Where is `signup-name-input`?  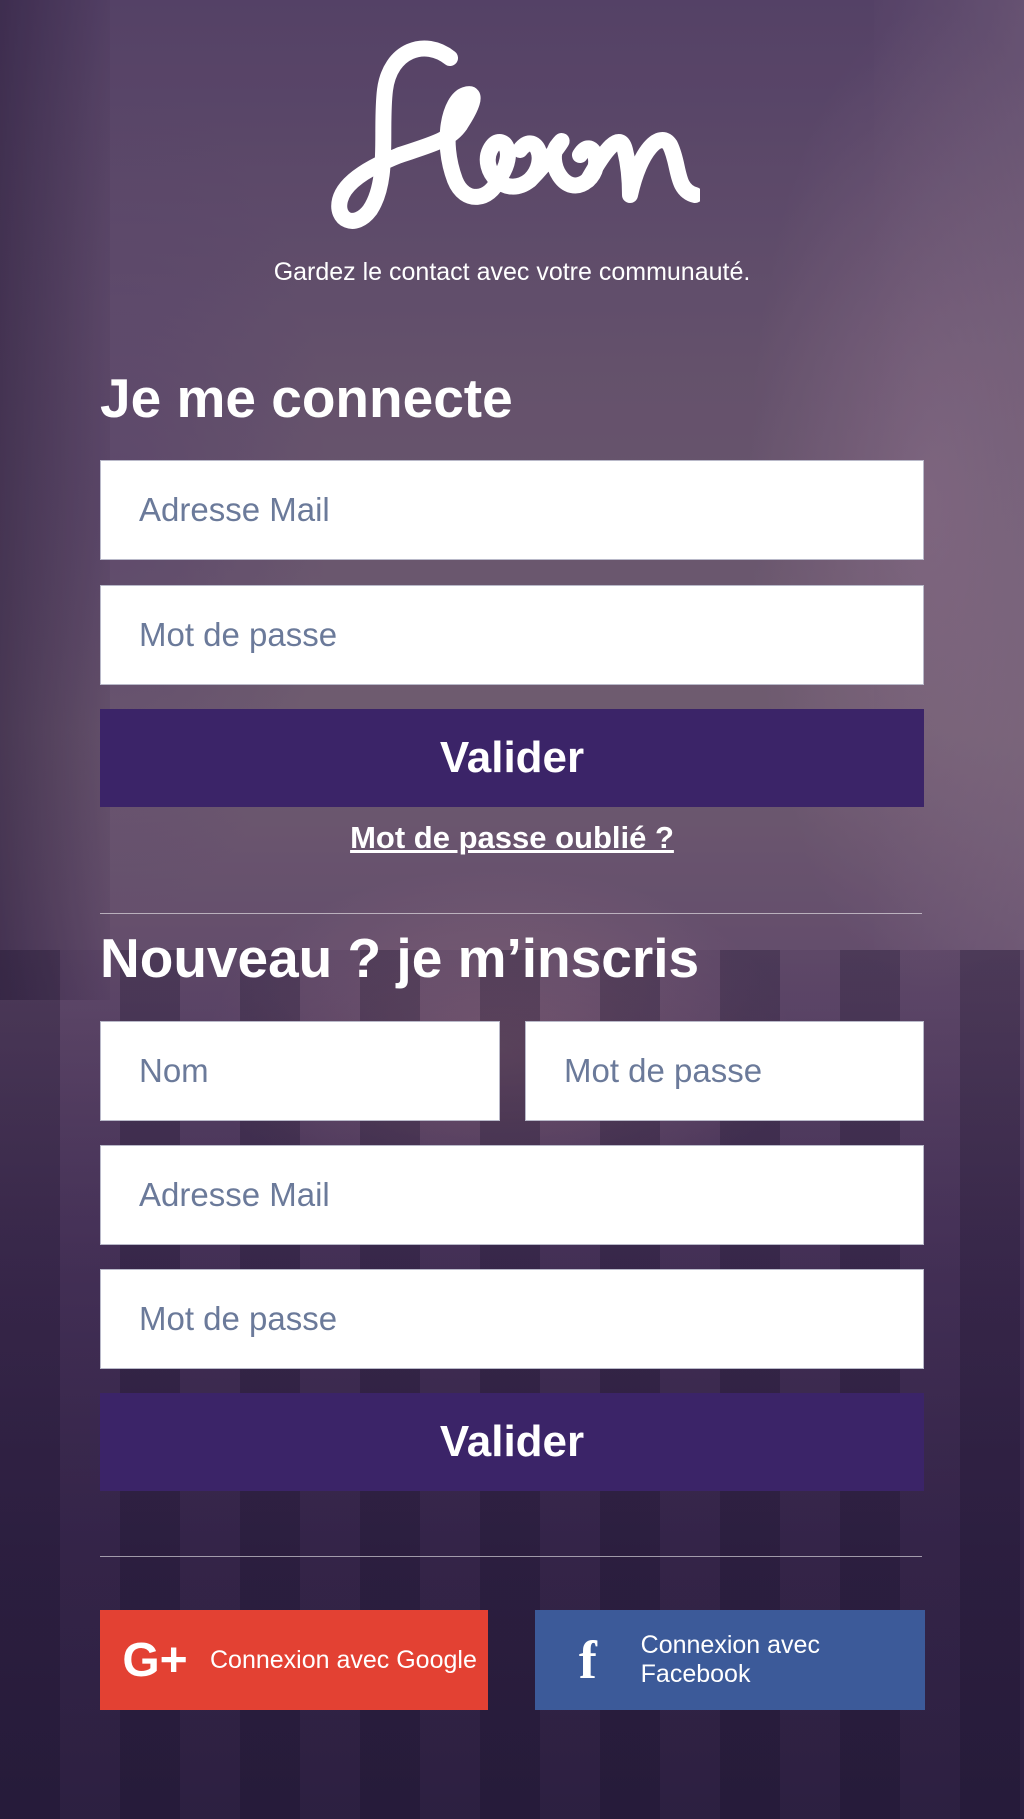
signup-name-input is located at coordinates (300, 1071).